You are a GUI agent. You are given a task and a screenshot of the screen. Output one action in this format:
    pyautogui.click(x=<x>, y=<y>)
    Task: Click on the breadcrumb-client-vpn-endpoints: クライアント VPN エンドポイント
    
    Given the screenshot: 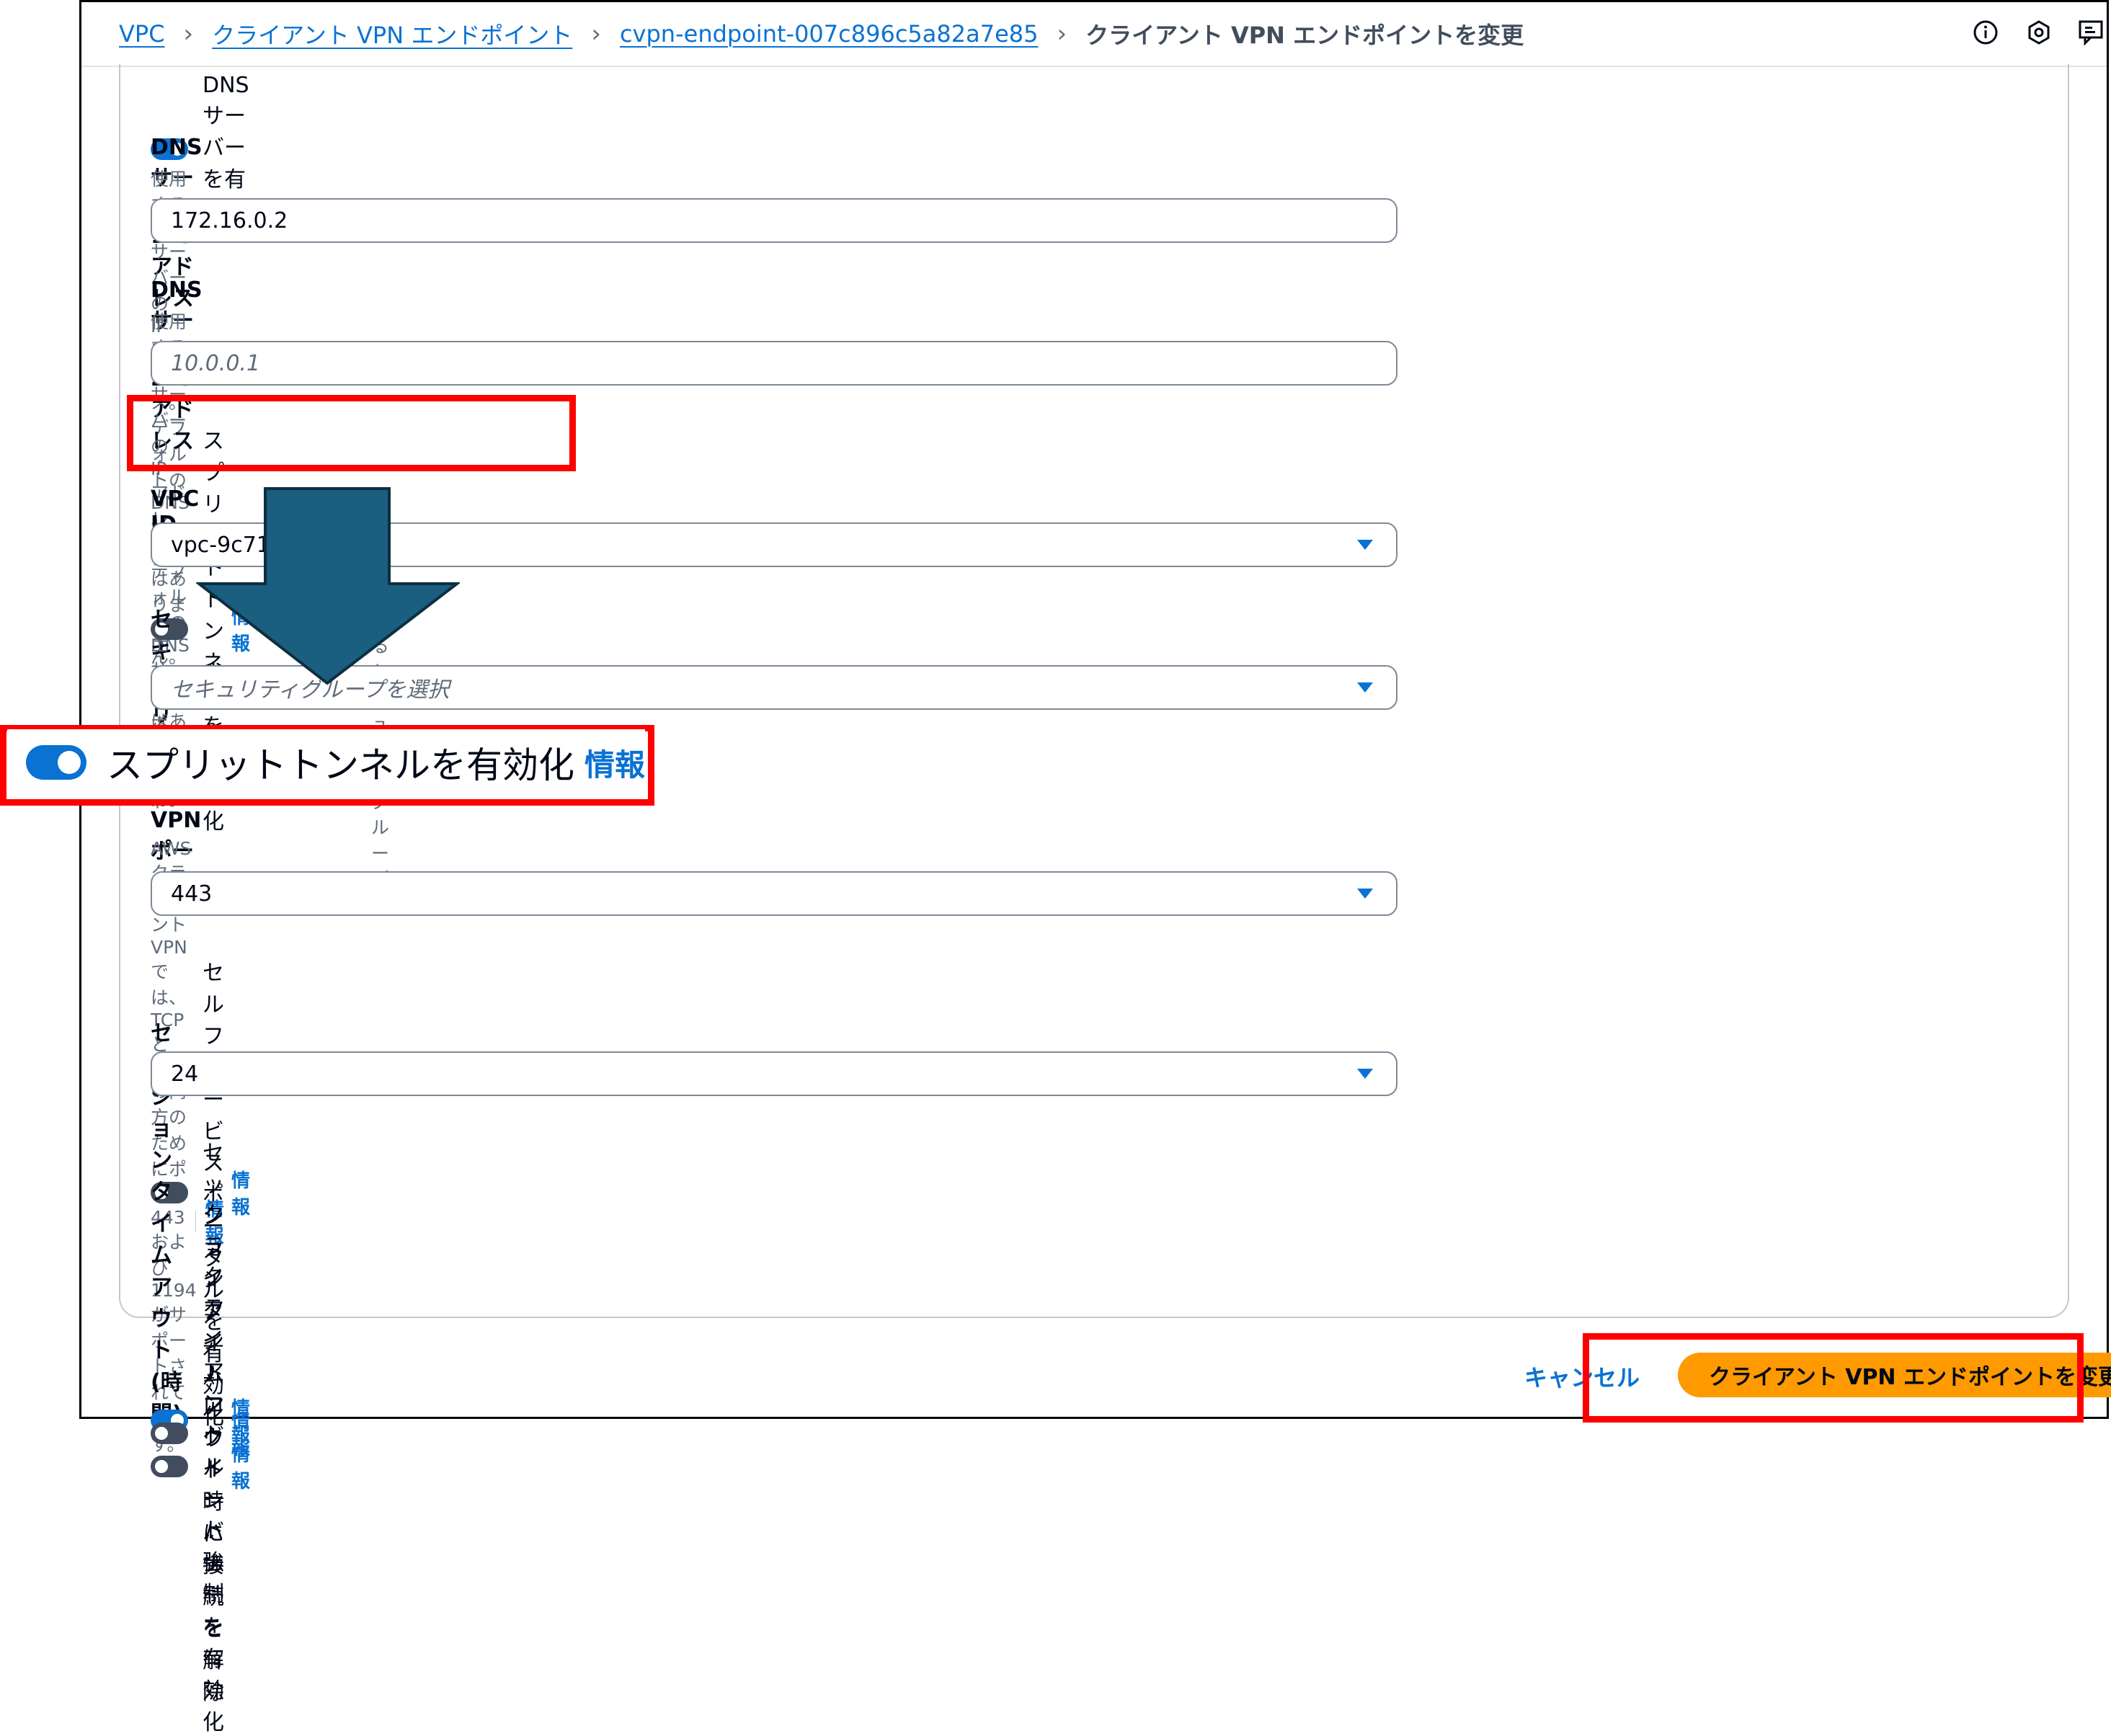 What is the action you would take?
    pyautogui.click(x=392, y=34)
    